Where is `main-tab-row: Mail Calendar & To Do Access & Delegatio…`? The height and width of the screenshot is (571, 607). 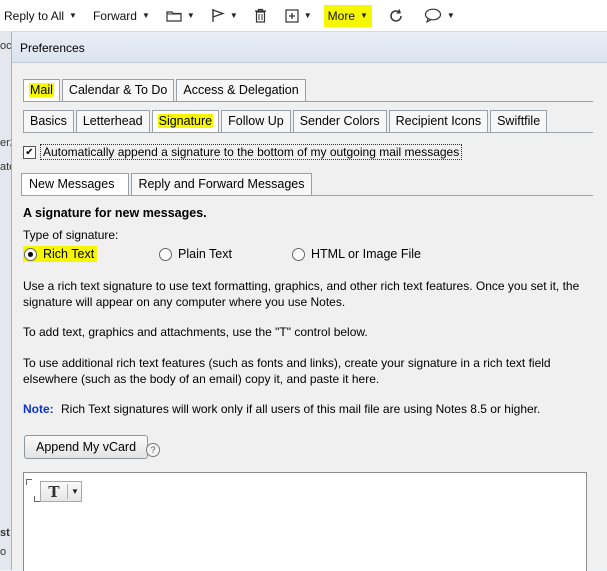 main-tab-row: Mail Calendar & To Do Access & Delegatio… is located at coordinates (165, 90).